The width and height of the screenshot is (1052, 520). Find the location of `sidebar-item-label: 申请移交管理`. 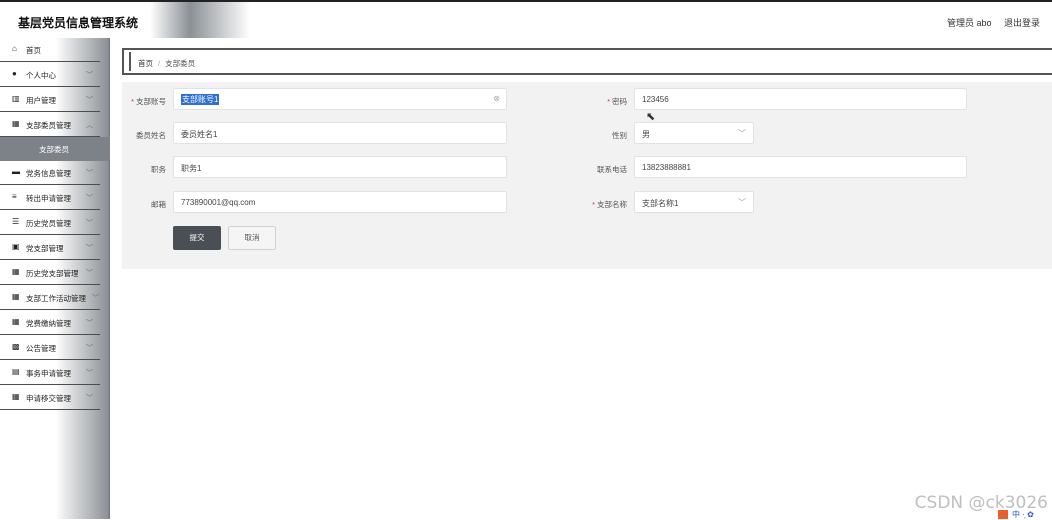

sidebar-item-label: 申请移交管理 is located at coordinates (48, 398).